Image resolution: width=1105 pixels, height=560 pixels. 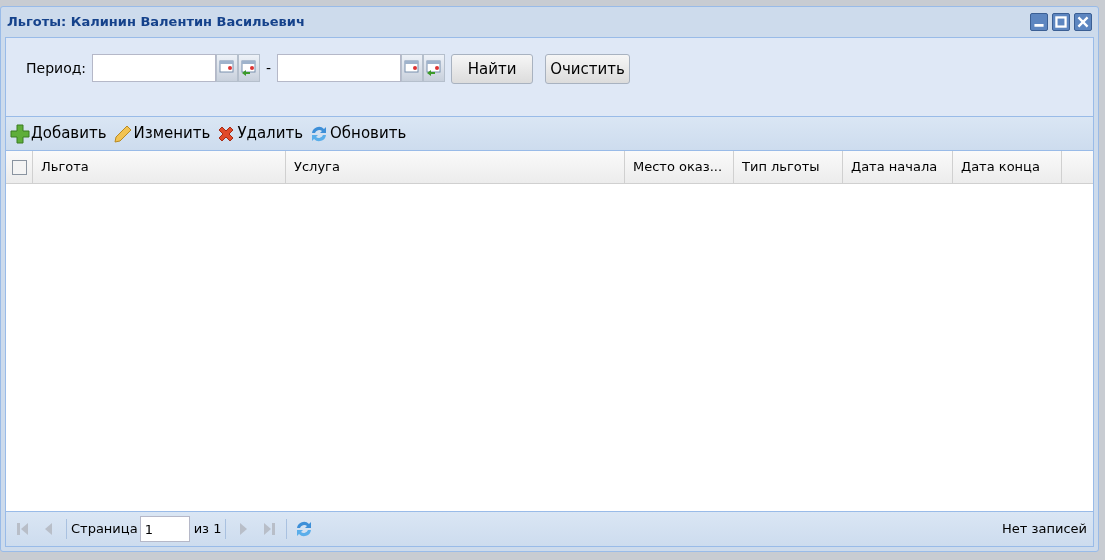 What do you see at coordinates (207, 529) in the screenshot?
I see `page-count-label: из 1` at bounding box center [207, 529].